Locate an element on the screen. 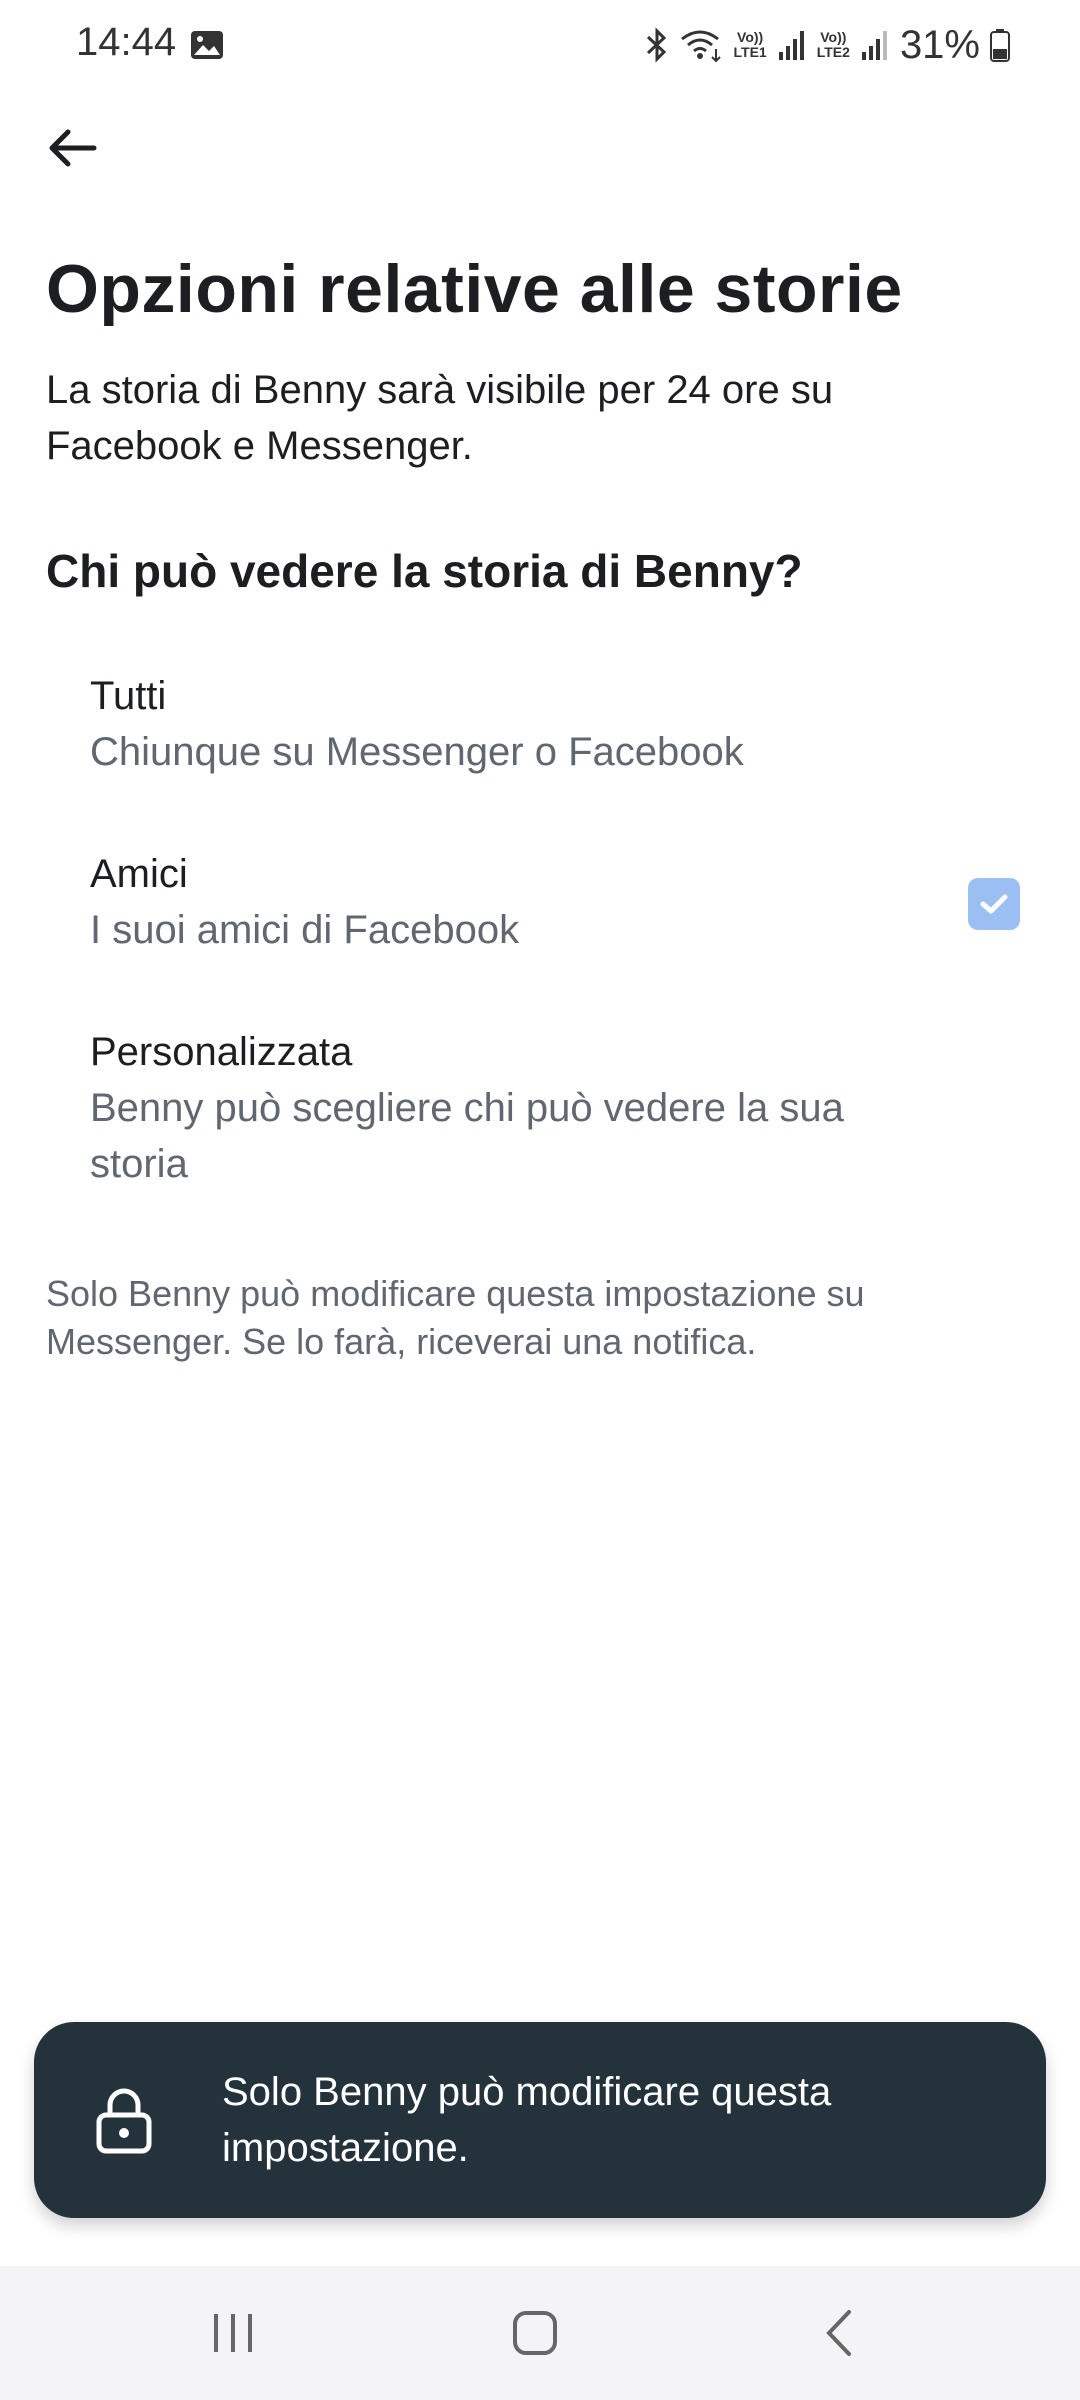 This screenshot has height=2400, width=1080. status-time: 14:44 is located at coordinates (126, 42).